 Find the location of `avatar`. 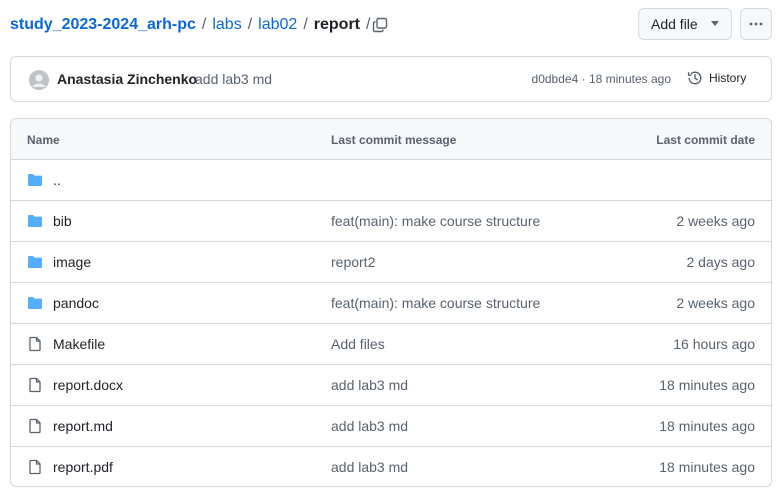

avatar is located at coordinates (39, 80).